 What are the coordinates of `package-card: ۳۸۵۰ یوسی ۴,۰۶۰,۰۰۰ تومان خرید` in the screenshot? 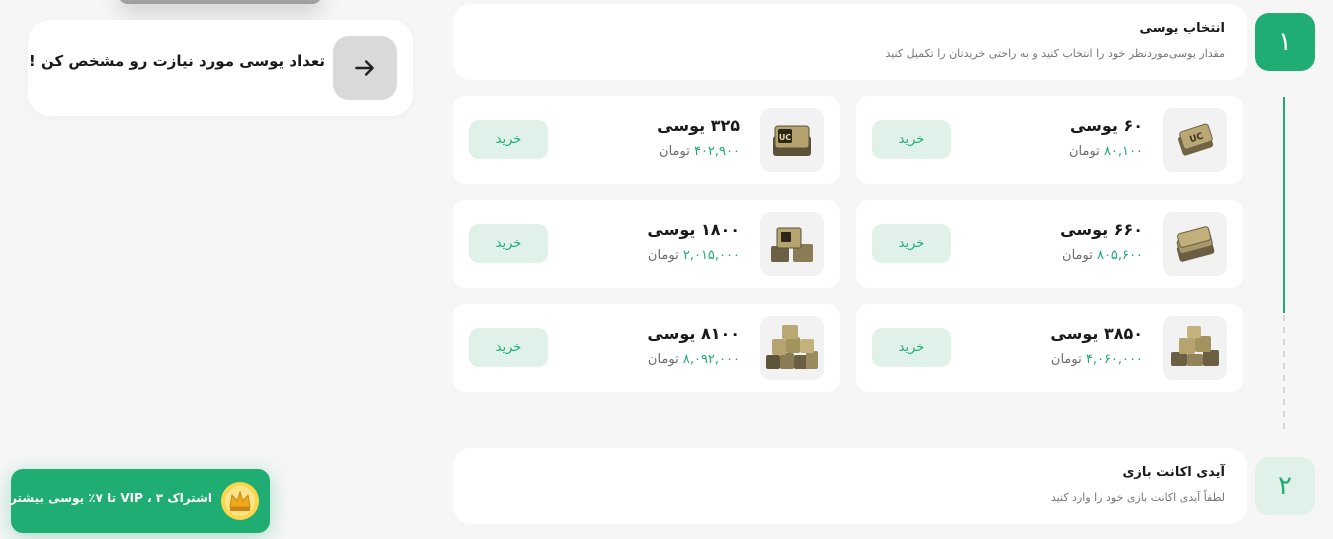 It's located at (1049, 348).